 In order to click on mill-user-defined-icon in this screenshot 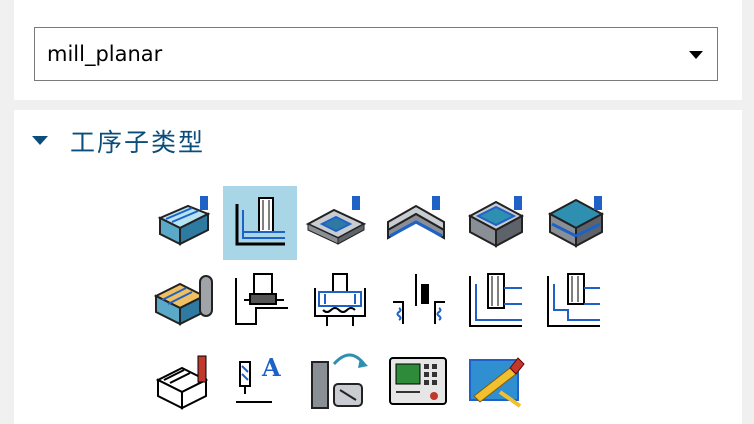, I will do `click(419, 381)`.